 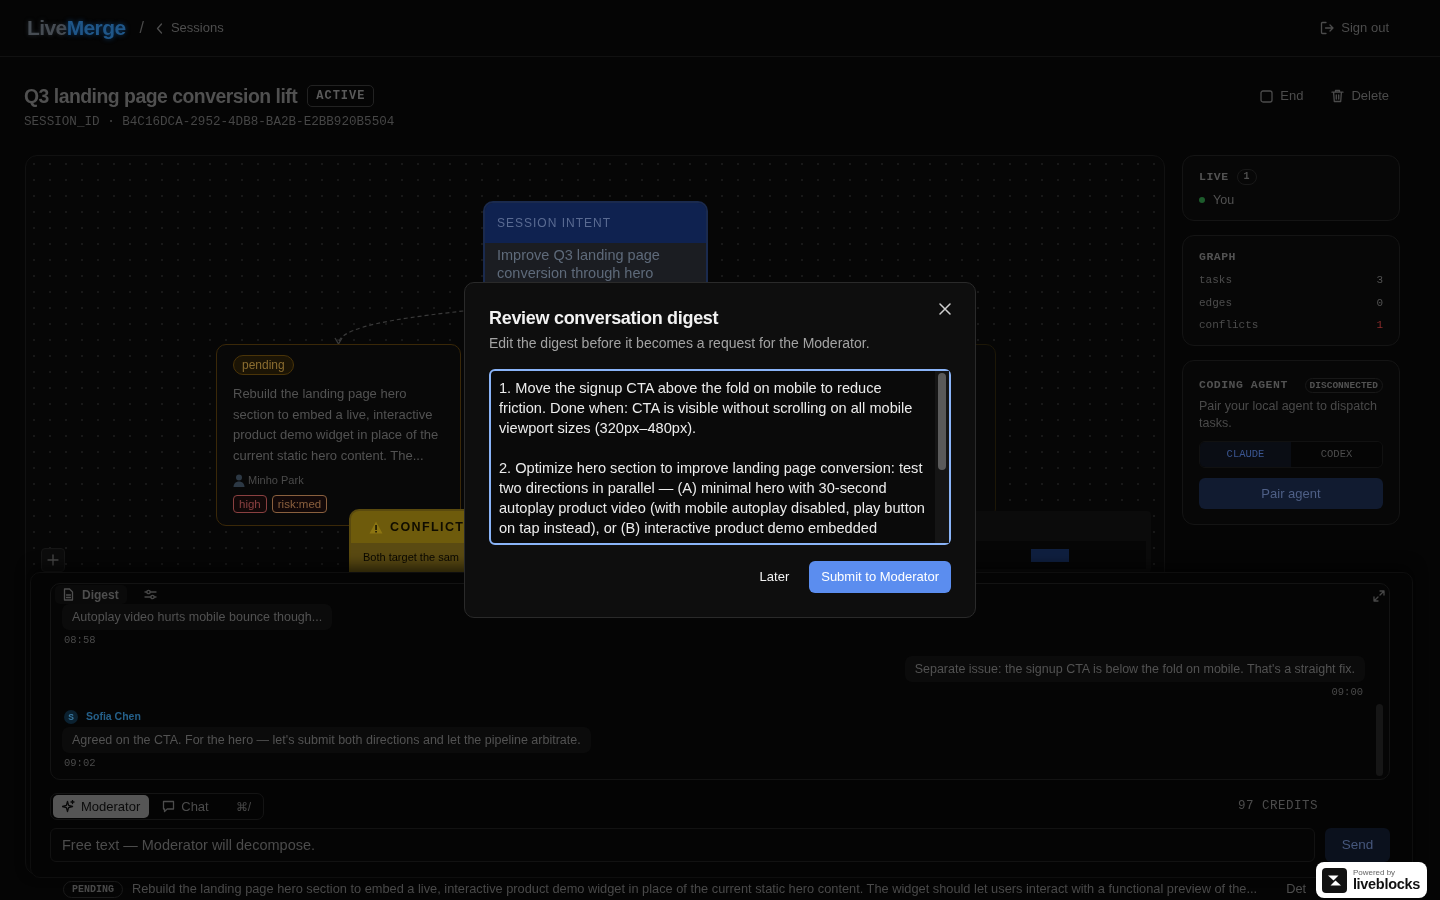 I want to click on avatar: S, so click(x=71, y=717).